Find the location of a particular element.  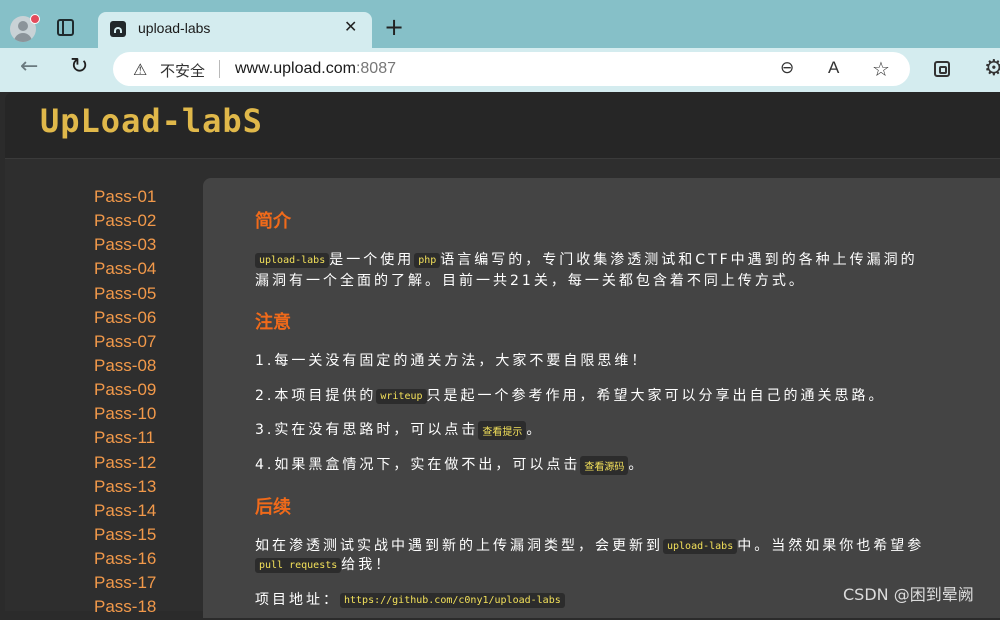

back-arrow-icon: ← is located at coordinates (29, 66).